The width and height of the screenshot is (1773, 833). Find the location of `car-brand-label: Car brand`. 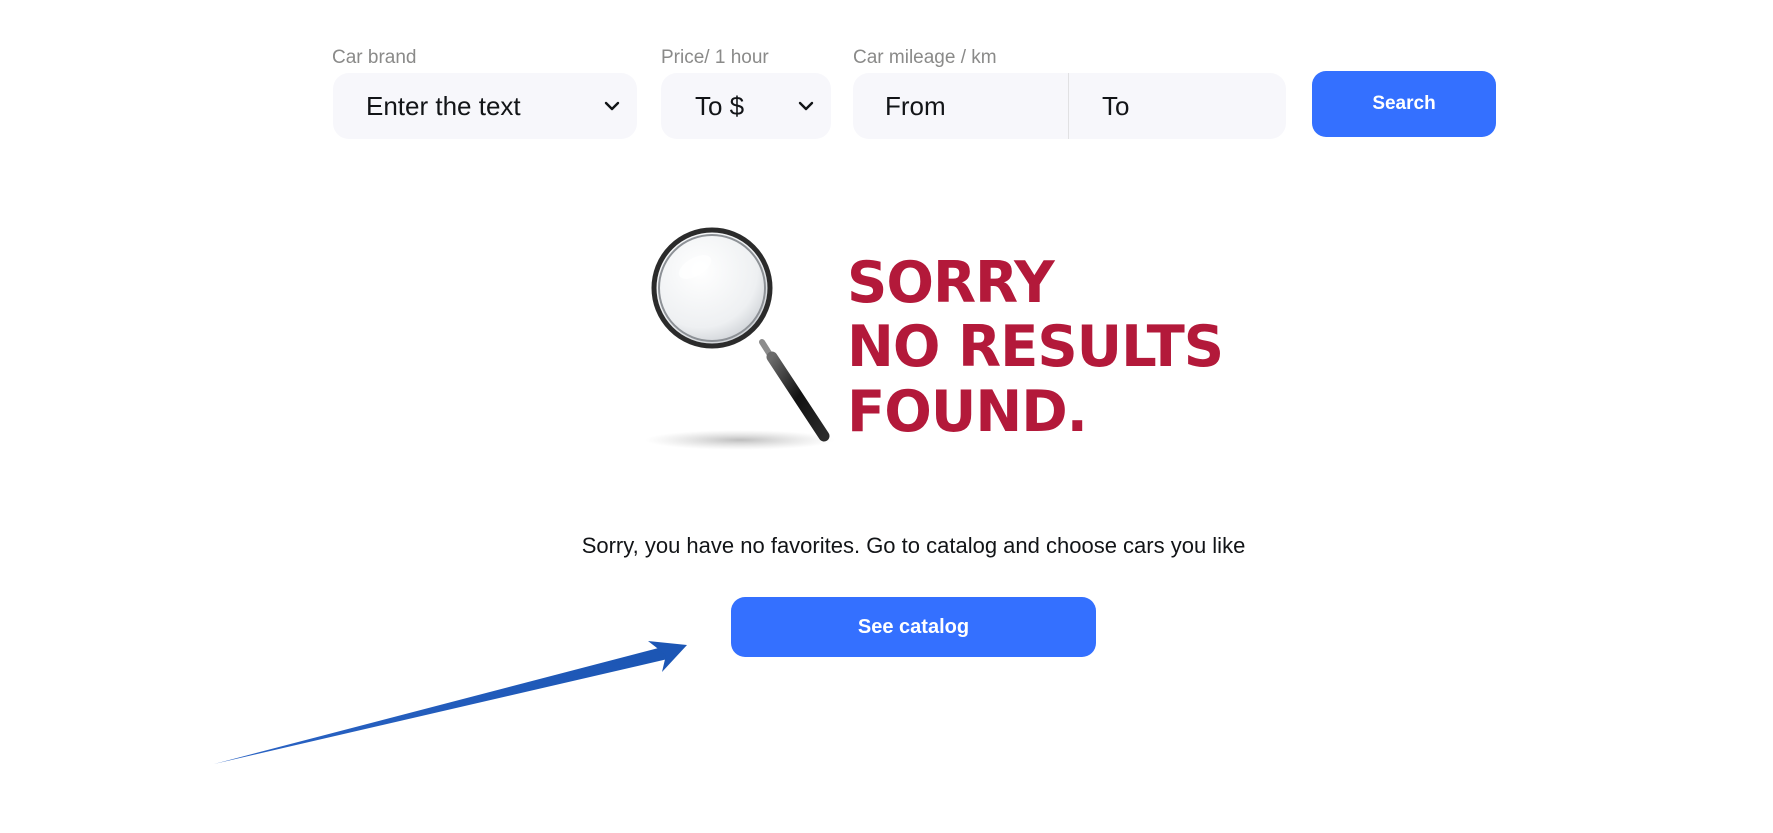

car-brand-label: Car brand is located at coordinates (374, 57).